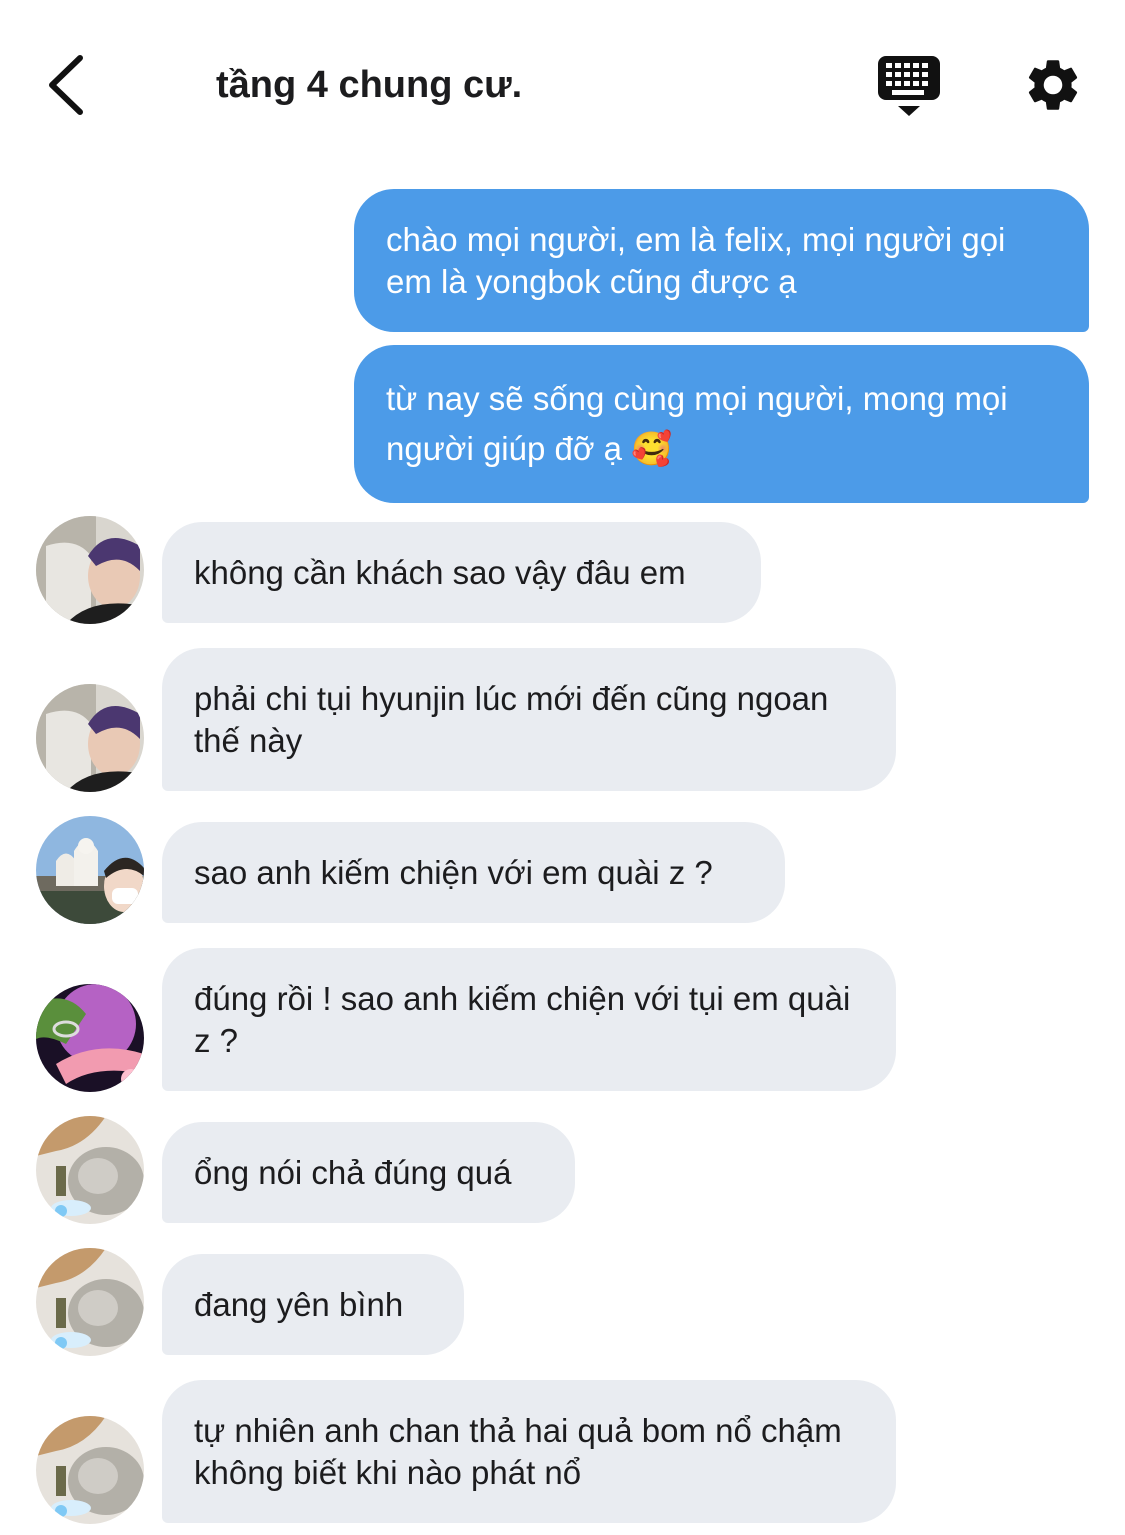  I want to click on message-bubble-received: đang yên bình, so click(313, 1304).